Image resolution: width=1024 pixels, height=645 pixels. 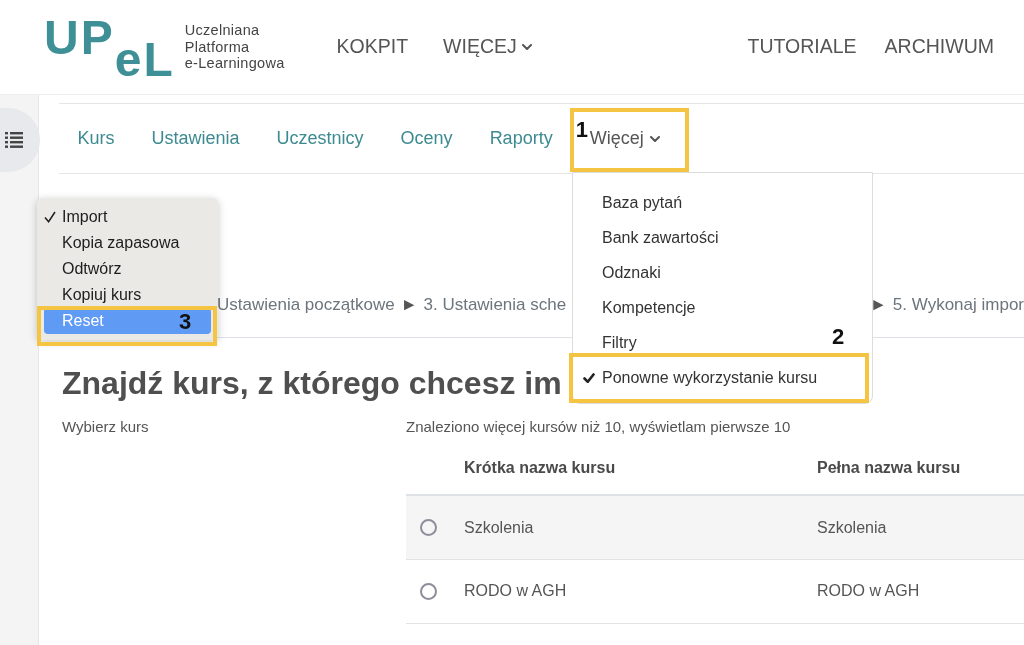 I want to click on menu-item: Filtry, so click(x=610, y=342).